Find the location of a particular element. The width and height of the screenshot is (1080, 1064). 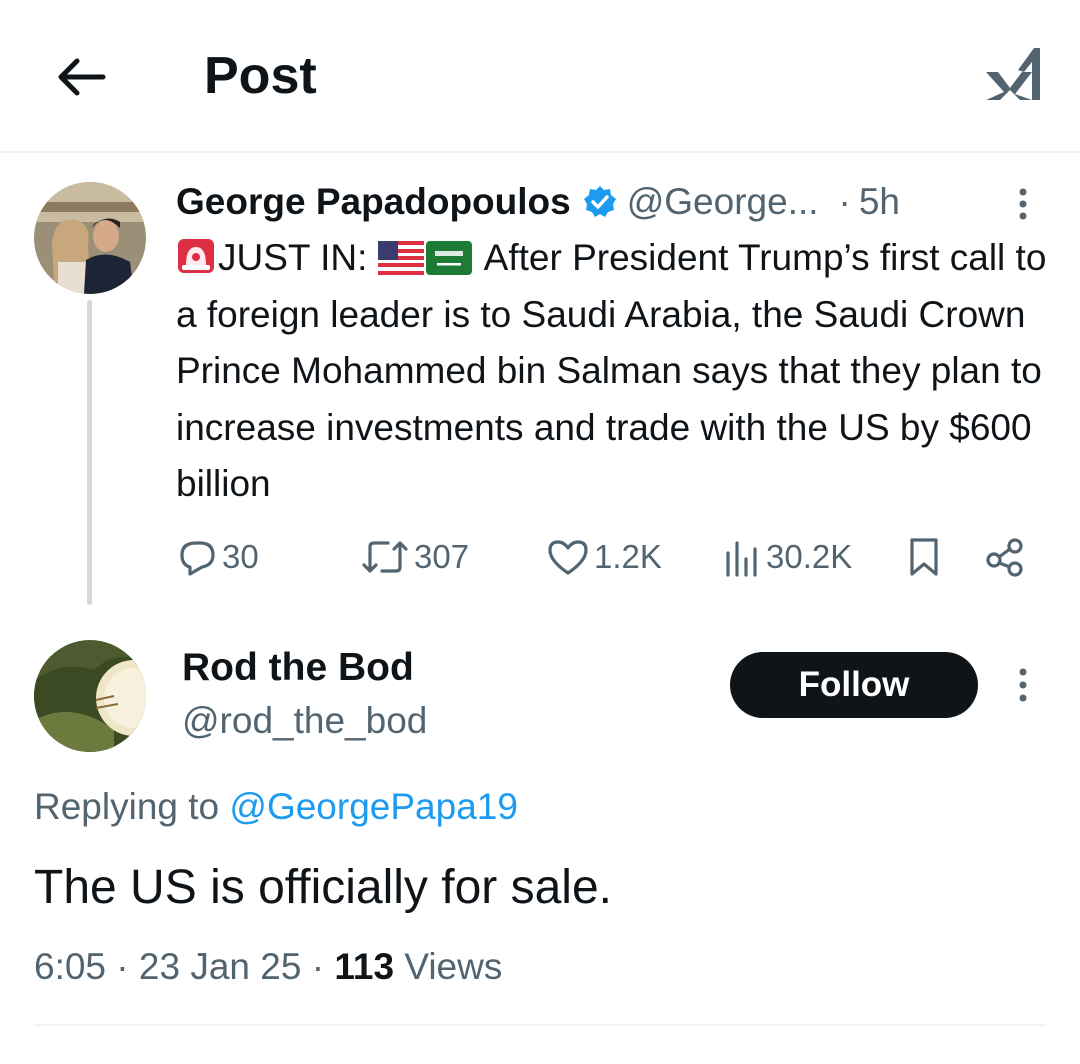

repost-button: 307 is located at coordinates (414, 557).